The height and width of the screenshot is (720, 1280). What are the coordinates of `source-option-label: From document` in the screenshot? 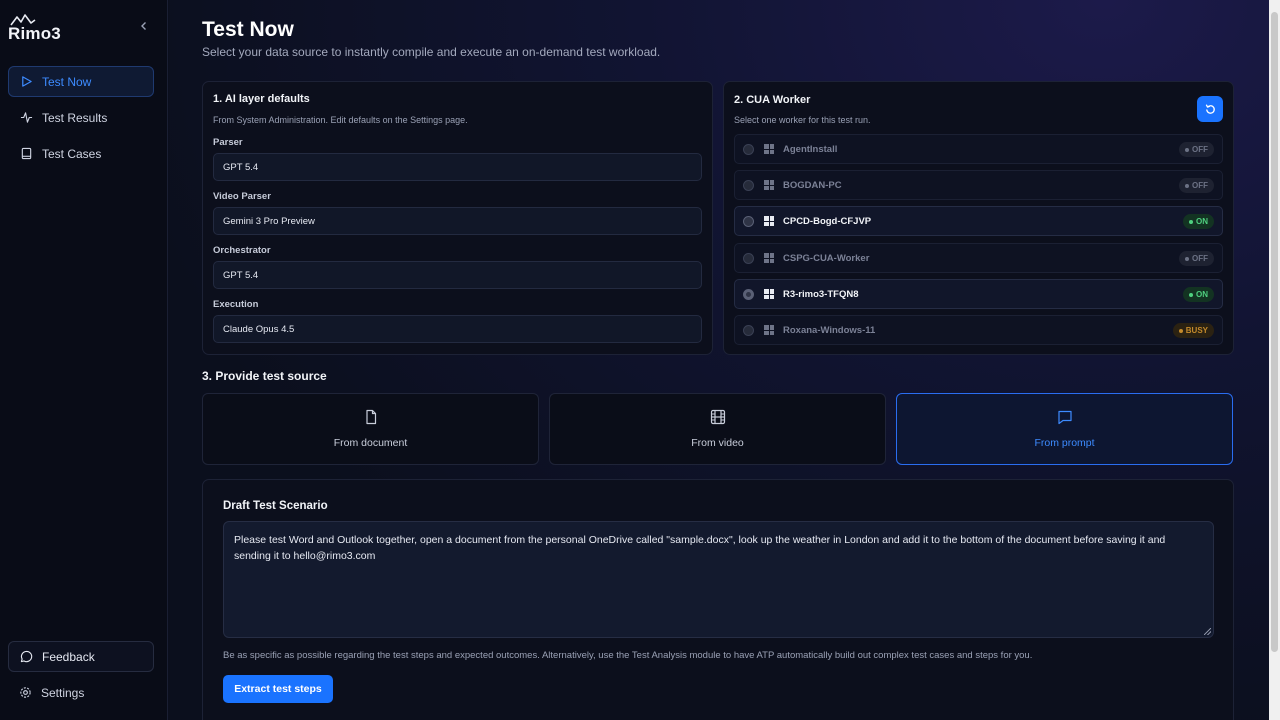 It's located at (370, 443).